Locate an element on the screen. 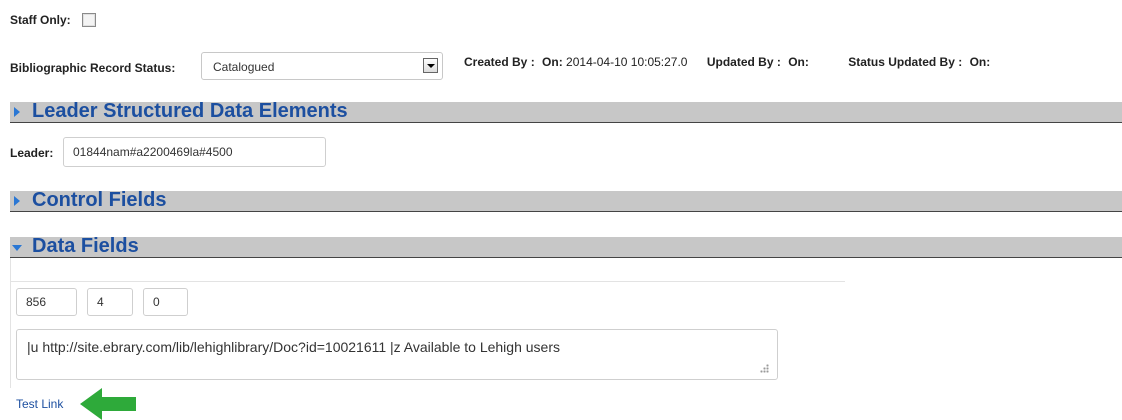 Image resolution: width=1122 pixels, height=420 pixels. field-border-left is located at coordinates (10, 323).